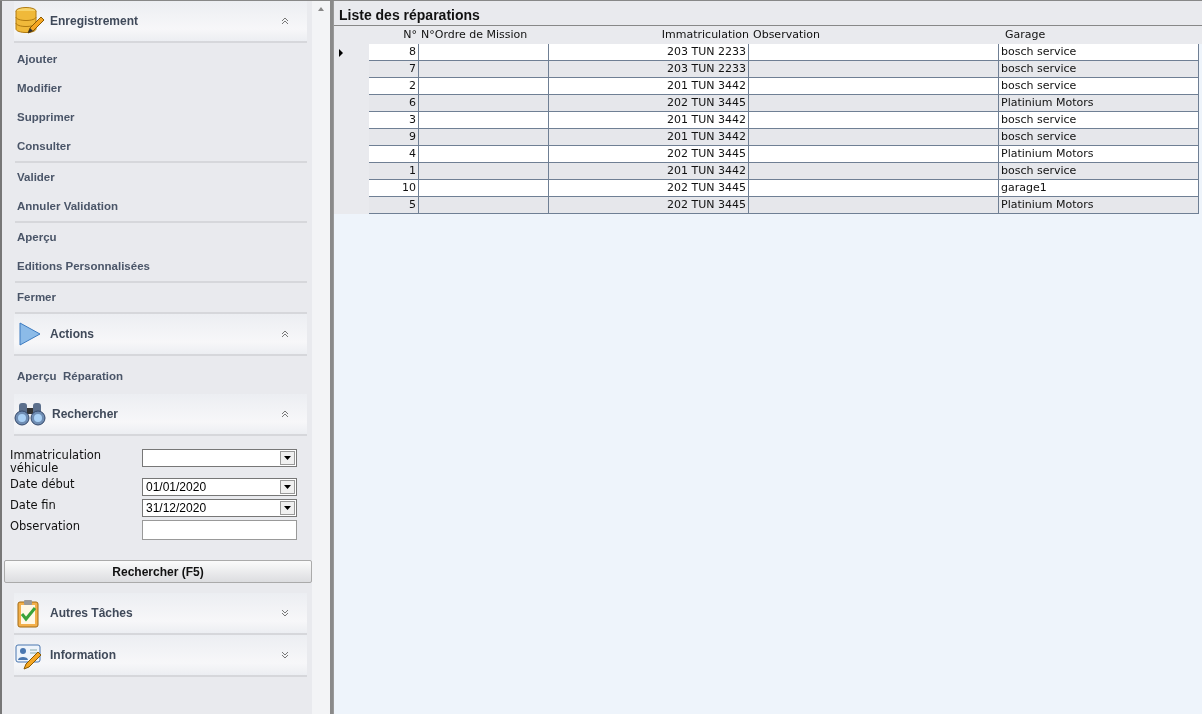 This screenshot has height=714, width=1202. I want to click on column-header: Observation, so click(874, 35).